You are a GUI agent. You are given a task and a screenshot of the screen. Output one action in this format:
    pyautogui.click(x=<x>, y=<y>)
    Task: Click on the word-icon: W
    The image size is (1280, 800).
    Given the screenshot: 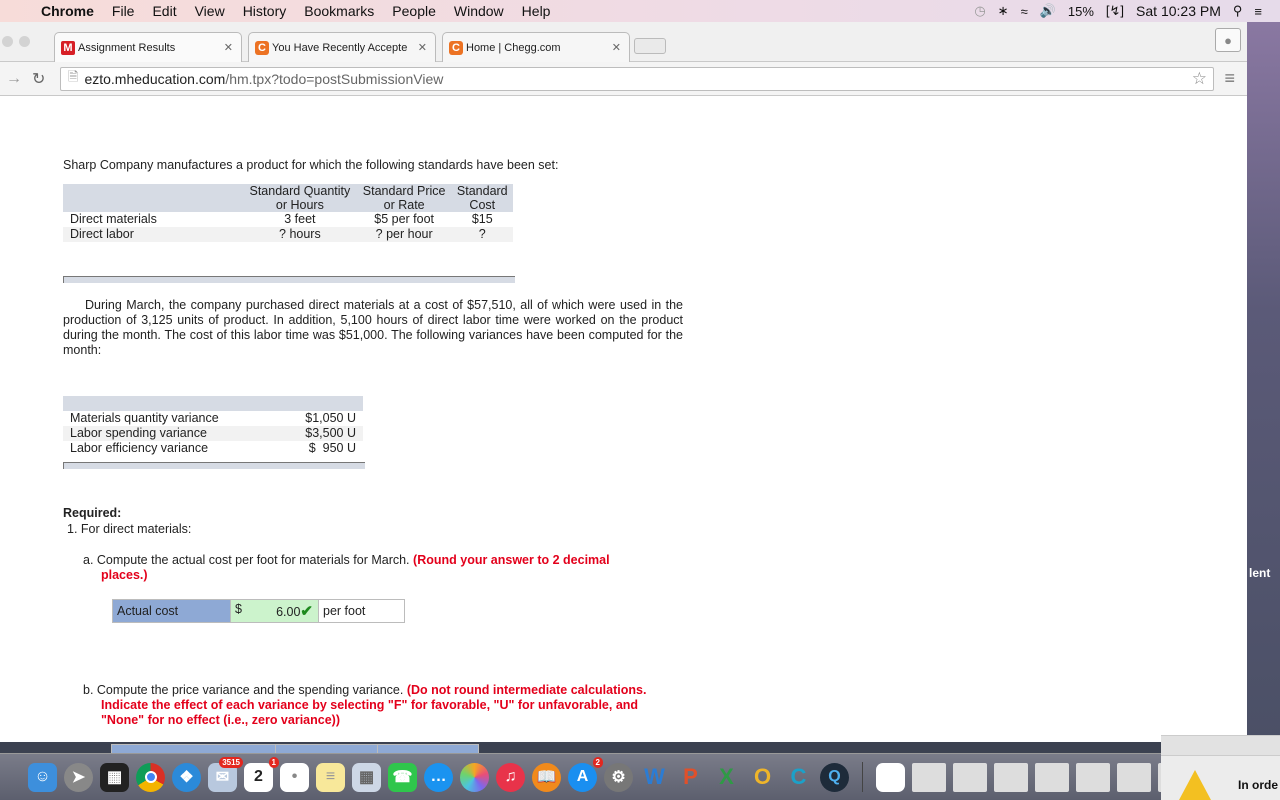 What is the action you would take?
    pyautogui.click(x=654, y=777)
    